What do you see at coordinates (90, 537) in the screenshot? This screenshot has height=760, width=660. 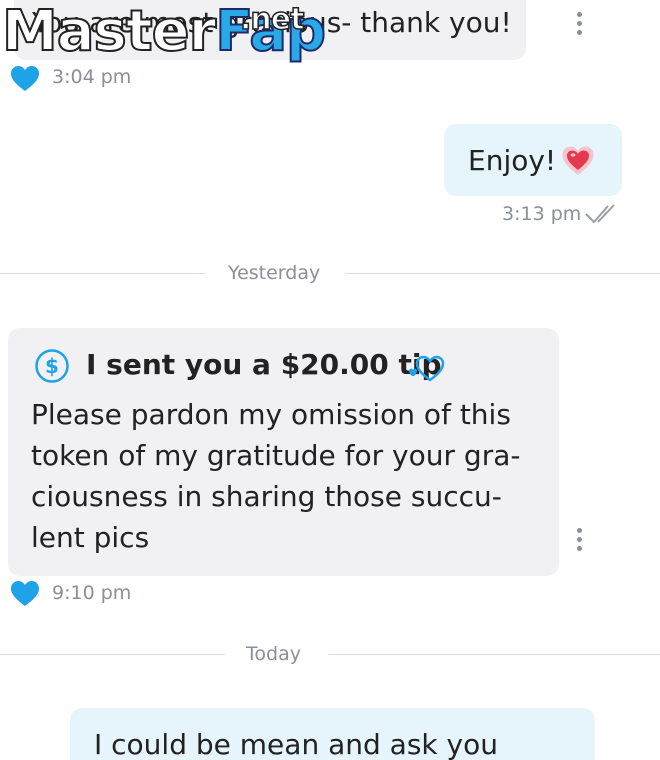 I see `message-line: lent pics` at bounding box center [90, 537].